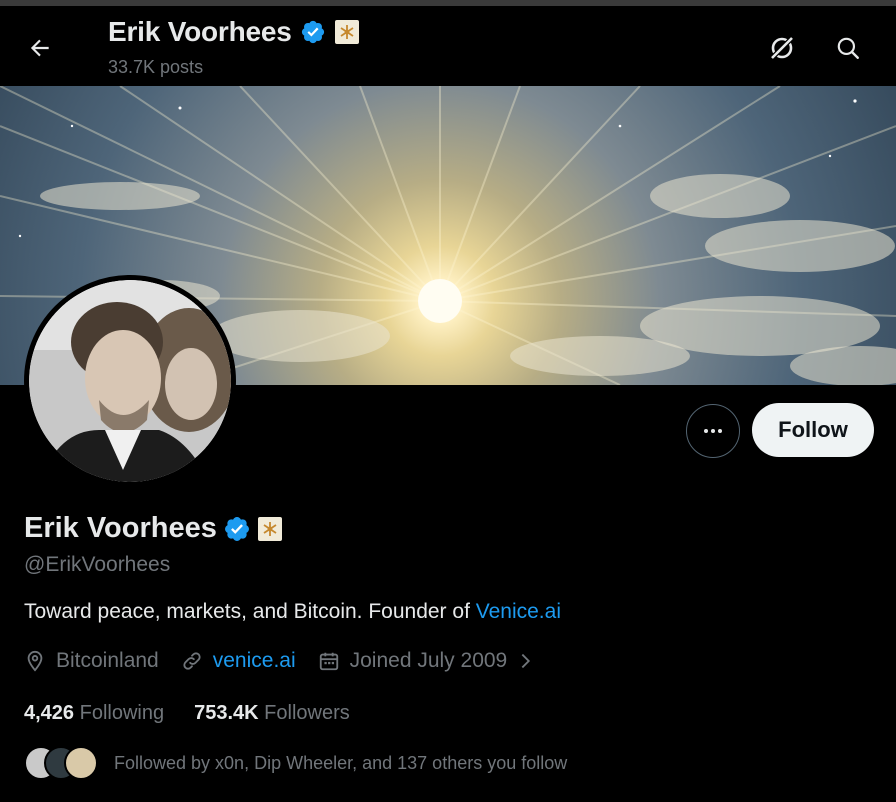 The width and height of the screenshot is (896, 802). Describe the element at coordinates (122, 713) in the screenshot. I see `following-label: Following` at that location.